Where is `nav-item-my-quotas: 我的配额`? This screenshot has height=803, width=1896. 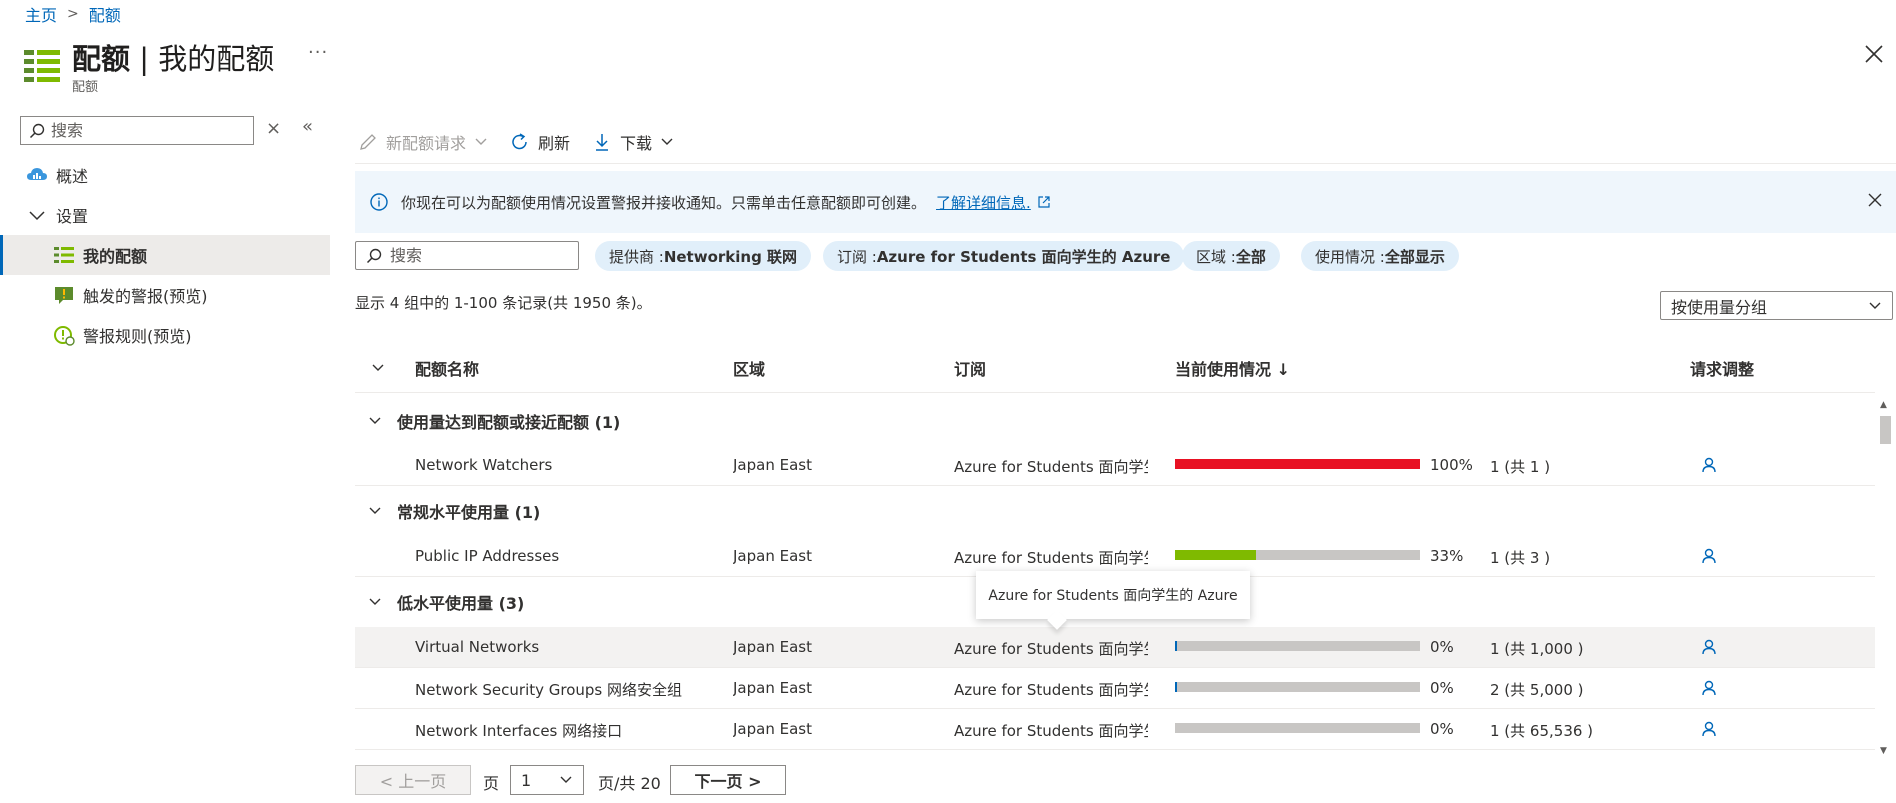
nav-item-my-quotas: 我的配额 is located at coordinates (165, 255).